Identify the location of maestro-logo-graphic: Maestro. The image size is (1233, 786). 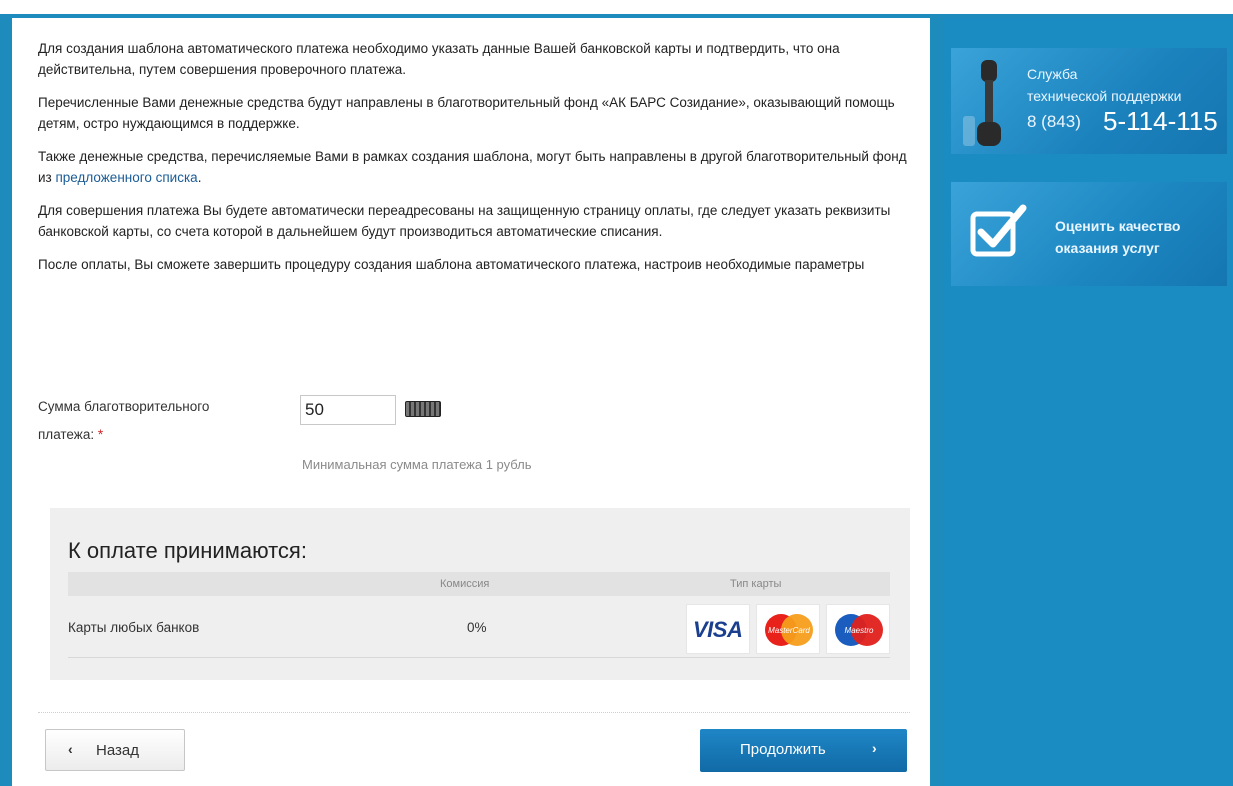
(859, 630).